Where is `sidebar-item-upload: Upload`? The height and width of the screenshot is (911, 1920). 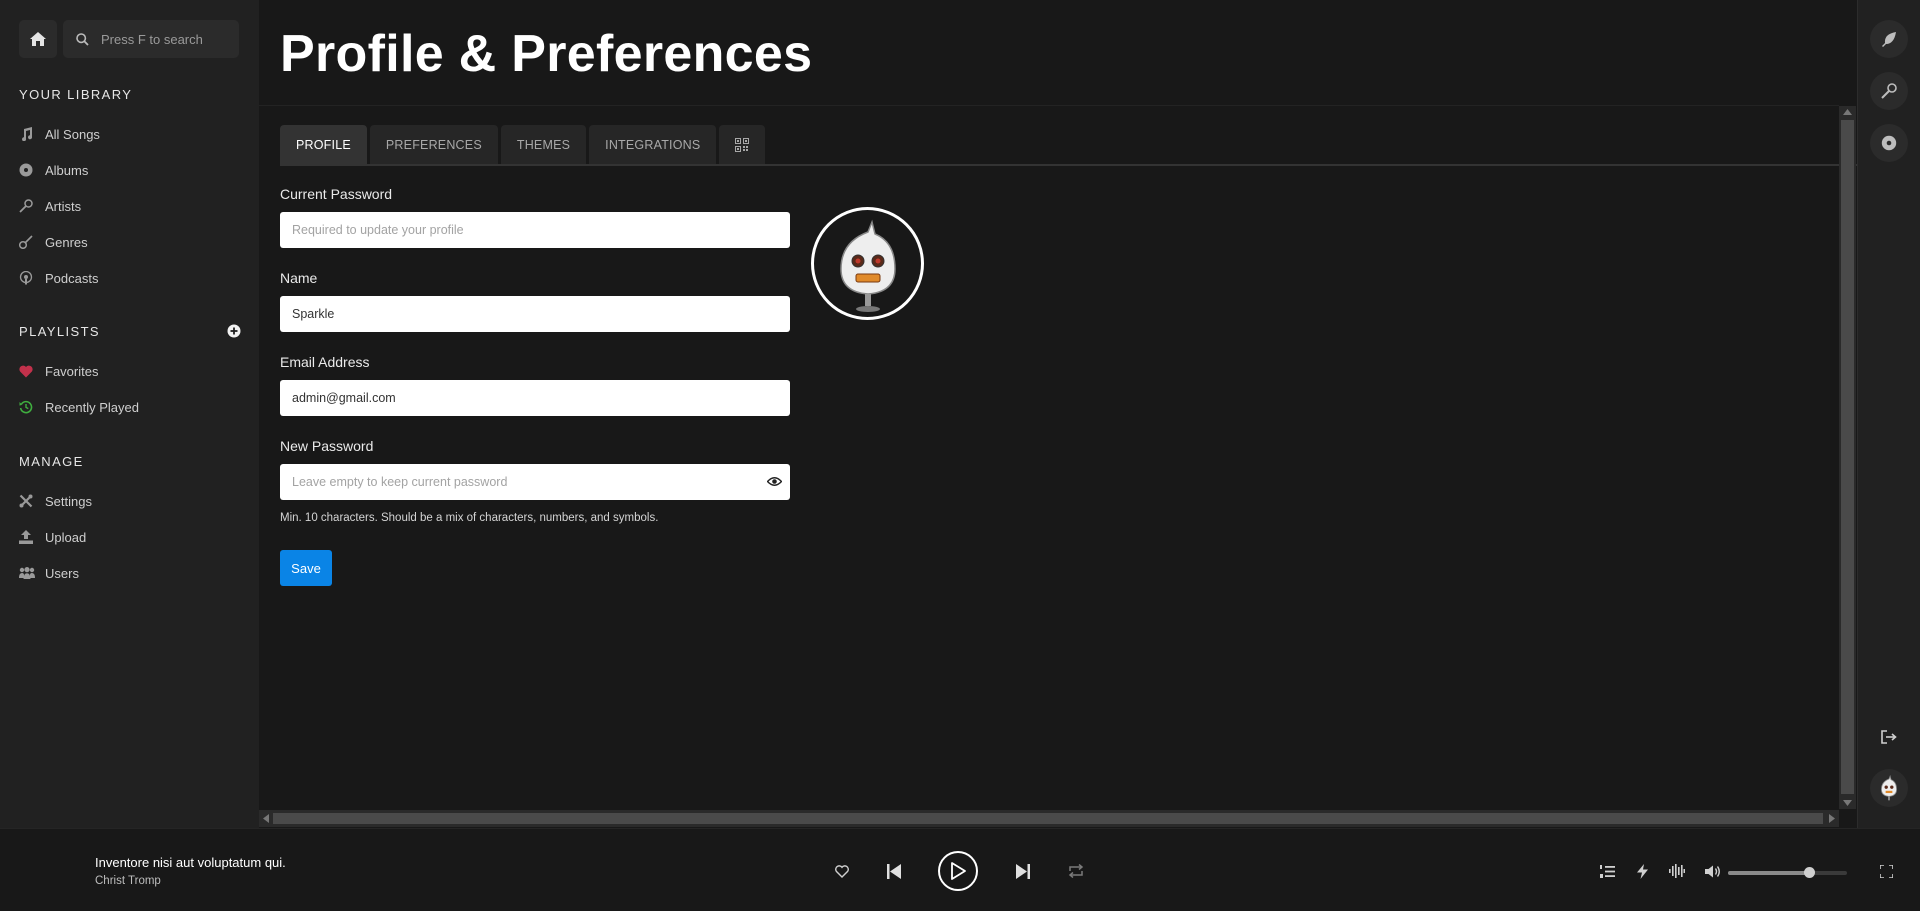
sidebar-item-upload: Upload is located at coordinates (130, 537).